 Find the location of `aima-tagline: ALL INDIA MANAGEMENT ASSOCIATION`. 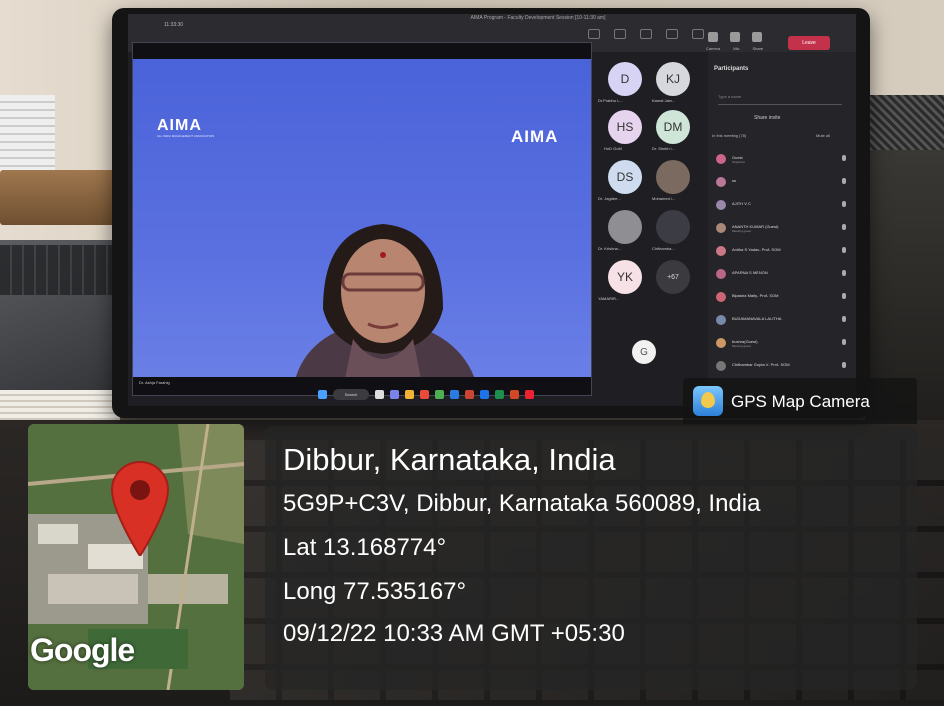

aima-tagline: ALL INDIA MANAGEMENT ASSOCIATION is located at coordinates (186, 136).